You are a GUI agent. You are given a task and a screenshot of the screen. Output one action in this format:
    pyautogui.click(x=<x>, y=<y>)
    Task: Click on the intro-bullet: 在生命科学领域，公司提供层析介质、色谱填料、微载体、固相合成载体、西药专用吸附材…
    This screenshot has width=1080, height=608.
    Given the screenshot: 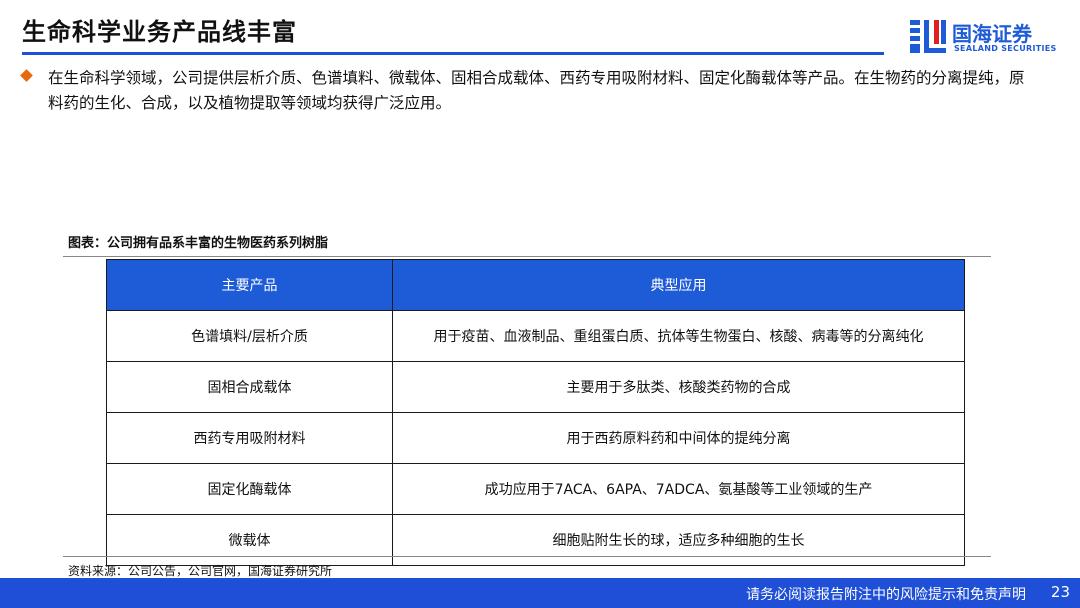 What is the action you would take?
    pyautogui.click(x=526, y=91)
    